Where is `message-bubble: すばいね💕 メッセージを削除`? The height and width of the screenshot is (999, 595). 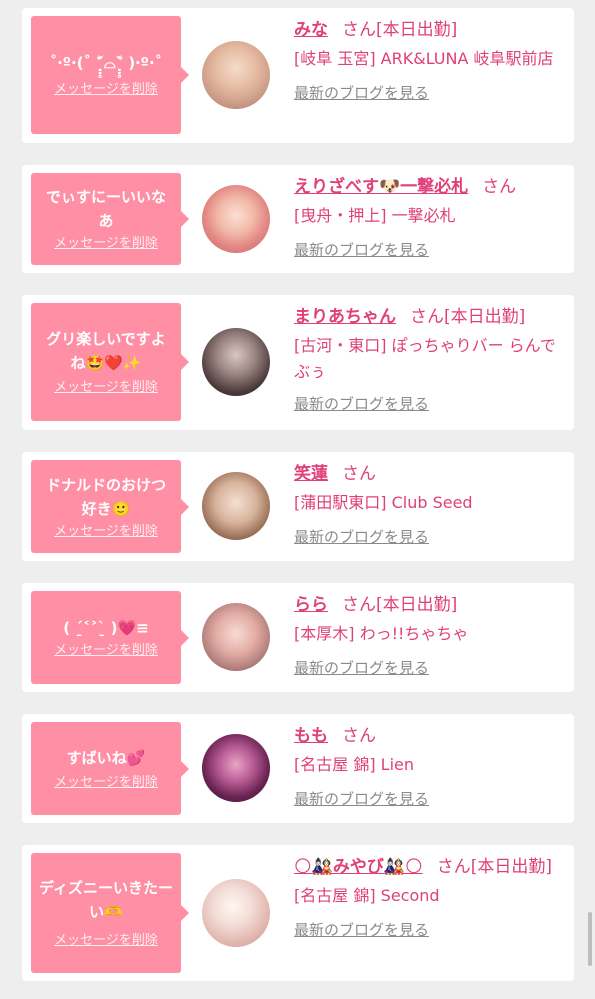
message-bubble: すばいね💕 メッセージを削除 is located at coordinates (110, 768).